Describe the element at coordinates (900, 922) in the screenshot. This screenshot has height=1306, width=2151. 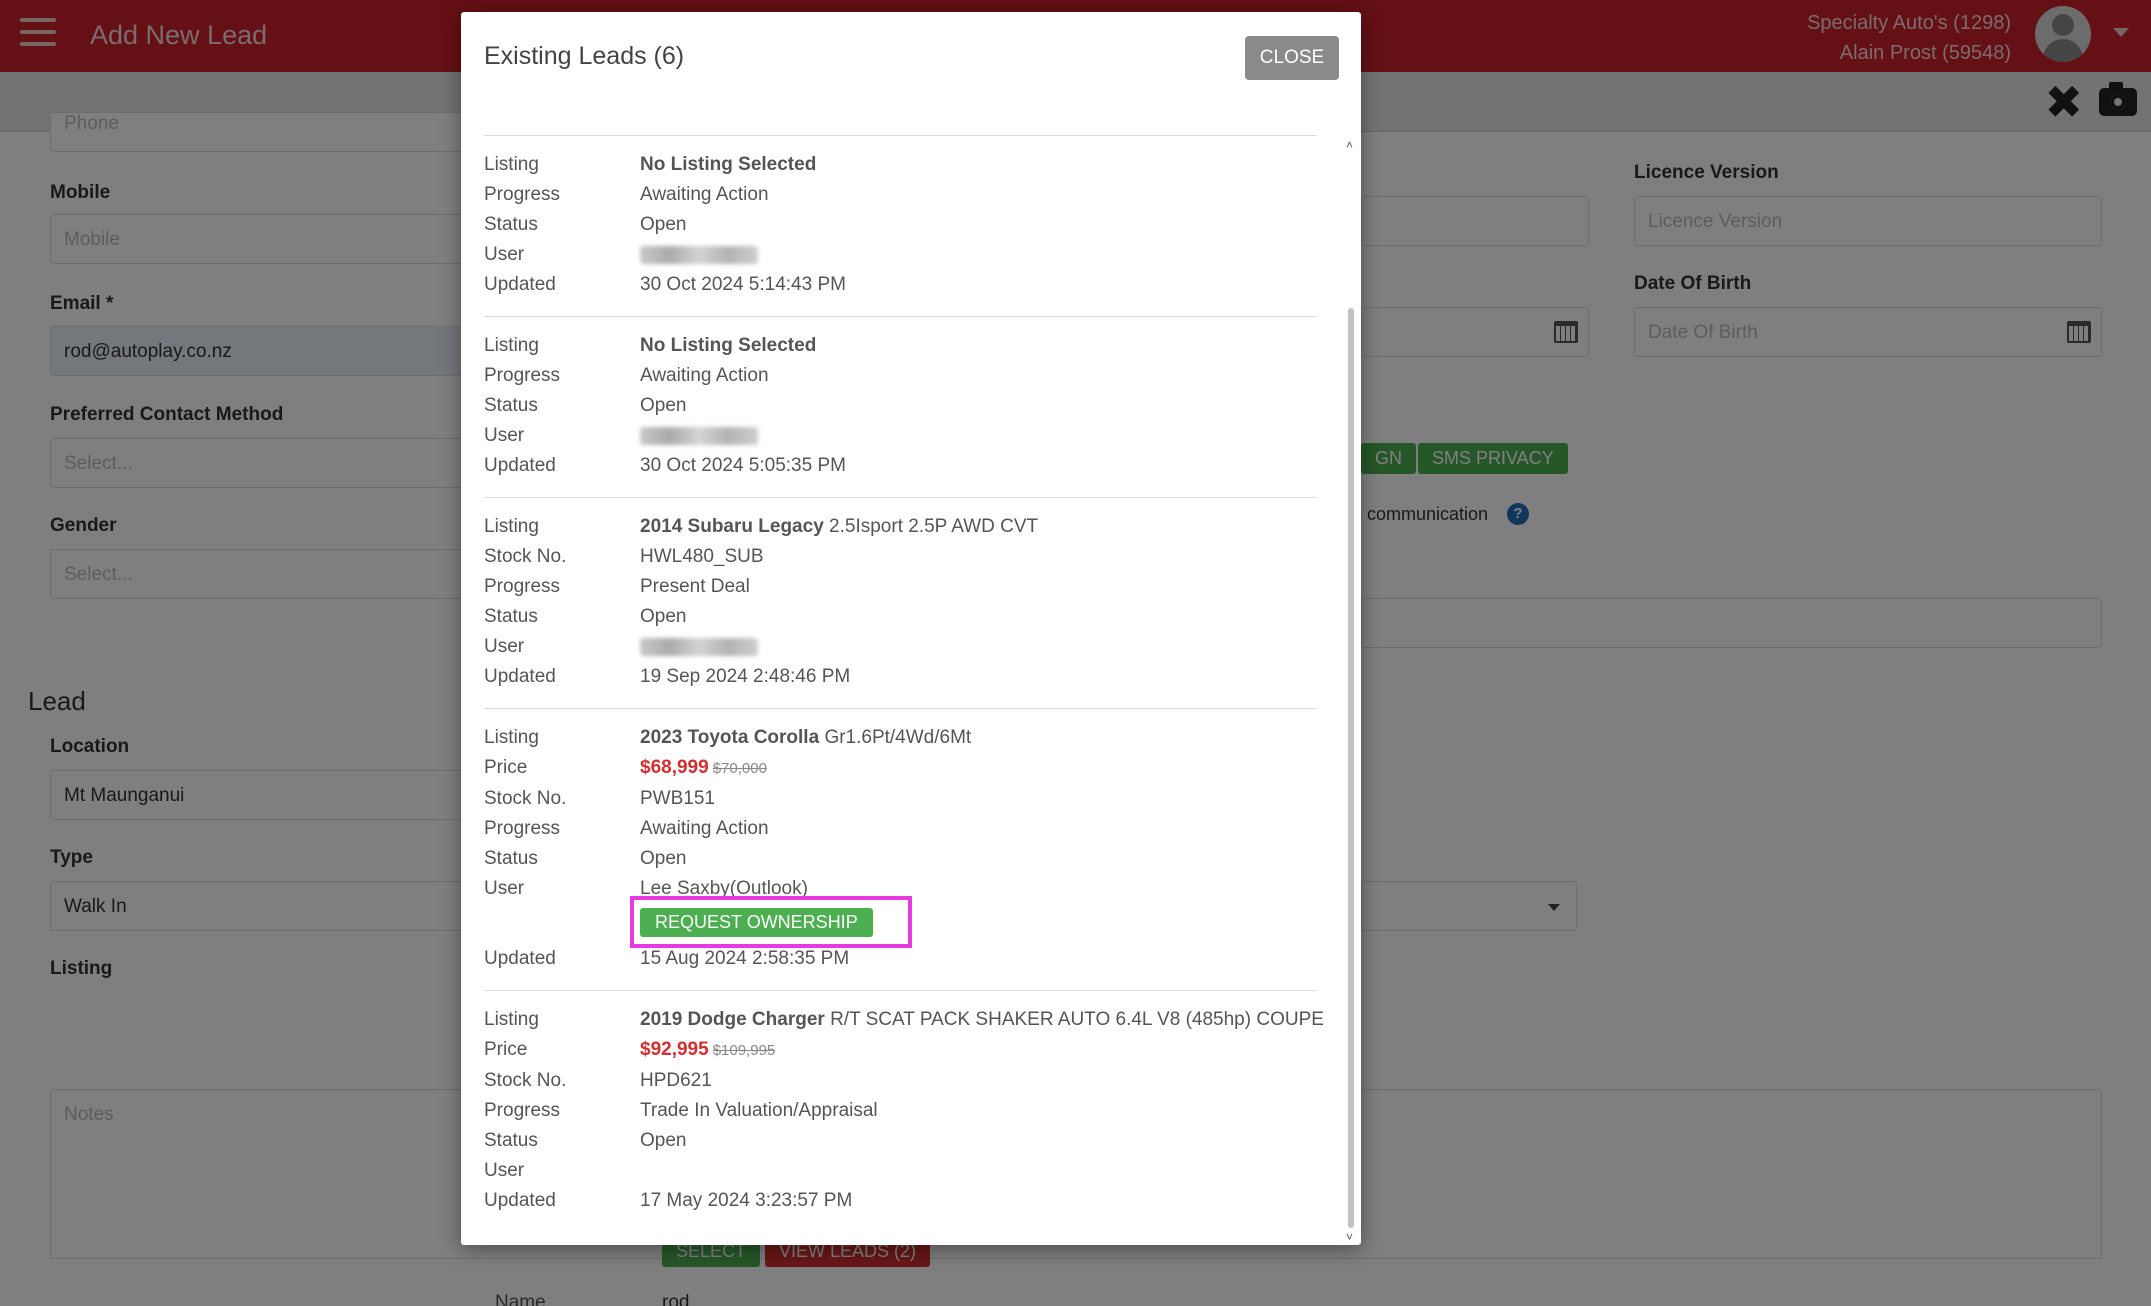
I see `request-ownership-row: REQUEST OWNERSHIP` at that location.